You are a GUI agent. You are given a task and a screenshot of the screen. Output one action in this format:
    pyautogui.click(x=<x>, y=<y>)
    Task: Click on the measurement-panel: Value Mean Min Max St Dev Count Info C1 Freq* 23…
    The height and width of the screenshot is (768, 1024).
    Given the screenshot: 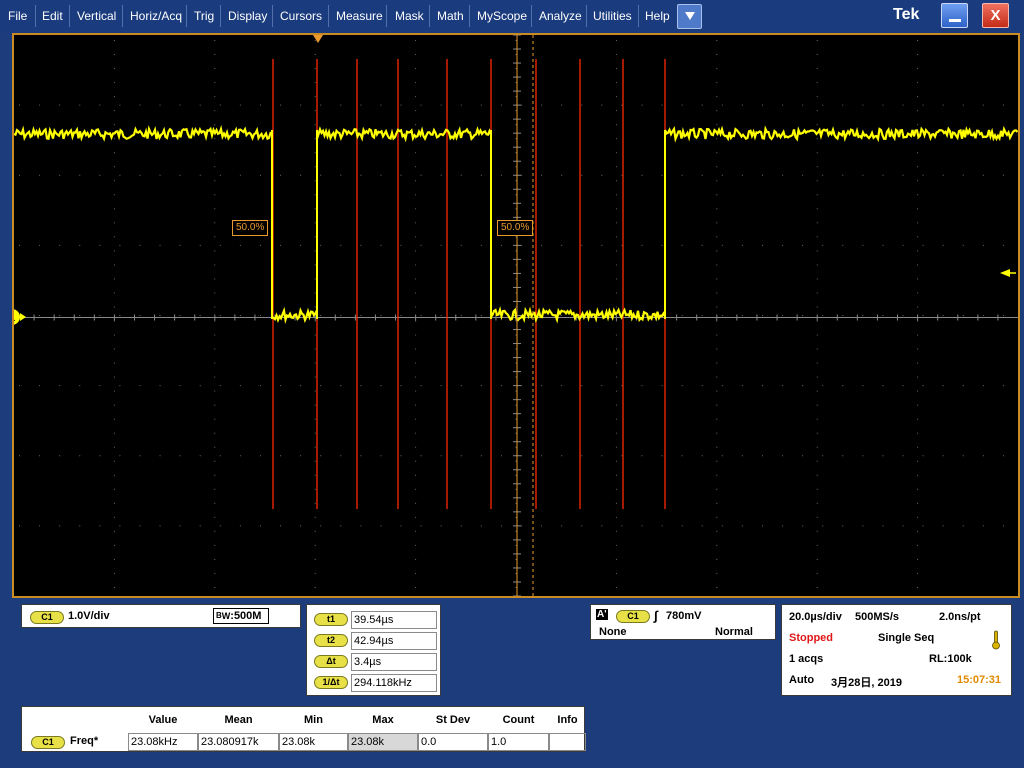 What is the action you would take?
    pyautogui.click(x=303, y=729)
    